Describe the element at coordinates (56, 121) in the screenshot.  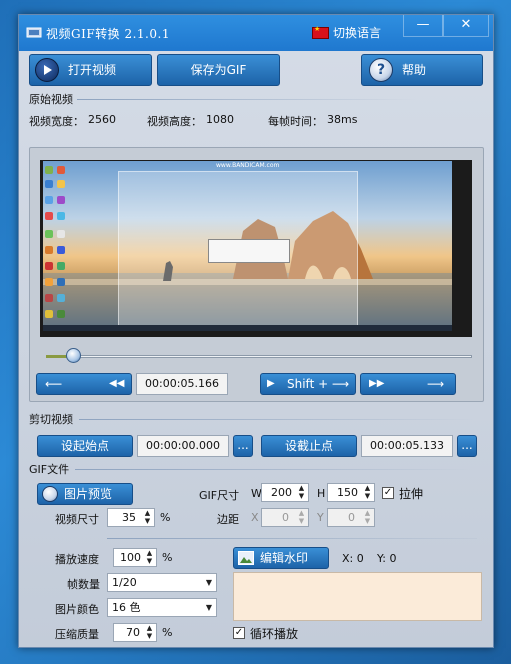
I see `video-width-label: 视频宽度：` at that location.